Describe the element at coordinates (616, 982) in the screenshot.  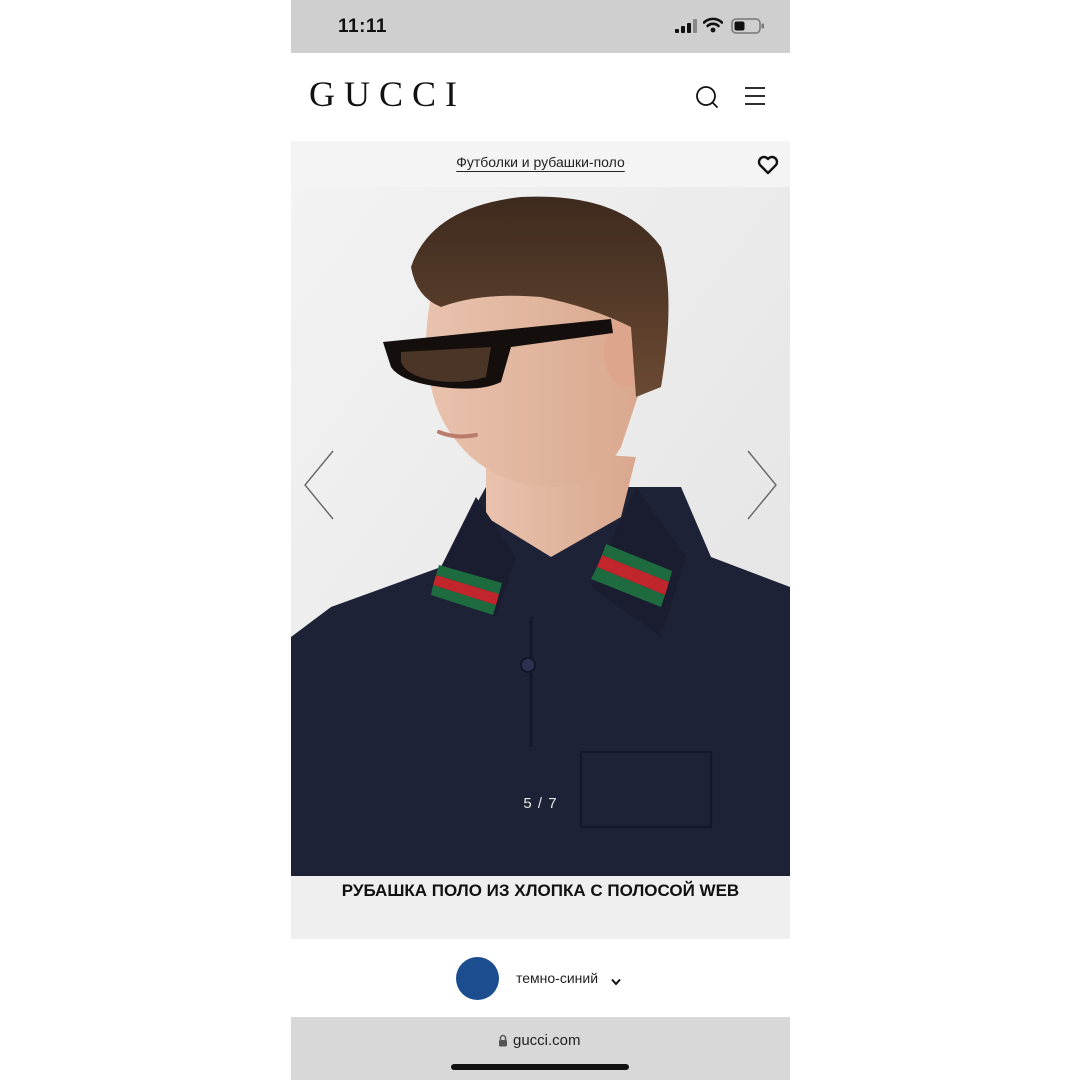
I see `chevron-down-icon` at that location.